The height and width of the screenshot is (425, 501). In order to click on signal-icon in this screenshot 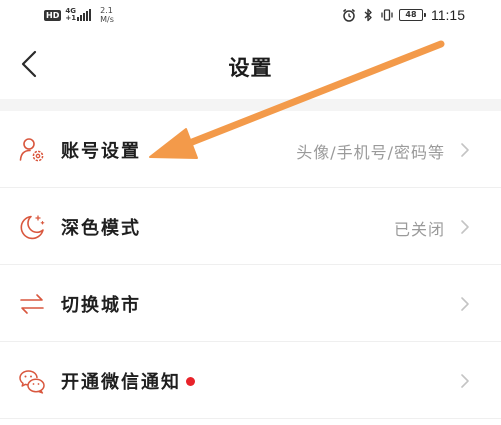, I will do `click(84, 15)`.